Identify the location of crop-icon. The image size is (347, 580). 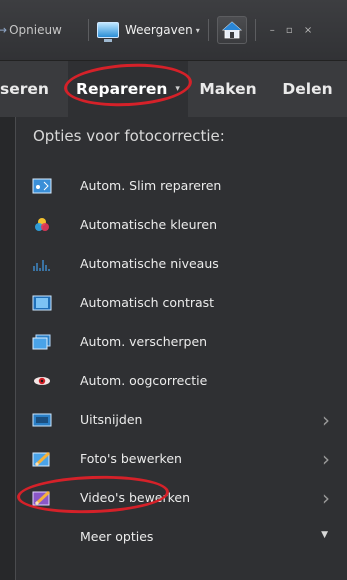
(42, 420).